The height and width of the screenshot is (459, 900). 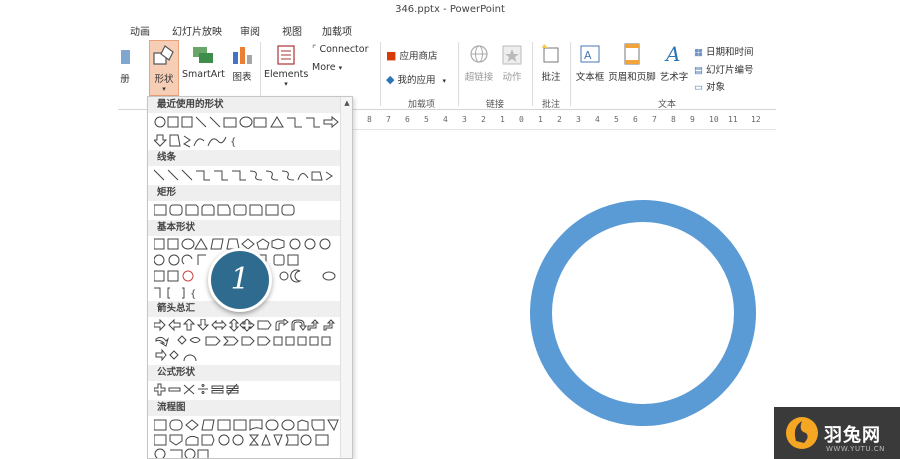 I want to click on my-apps-button: ◆ 我的应用 ▾, so click(x=416, y=79).